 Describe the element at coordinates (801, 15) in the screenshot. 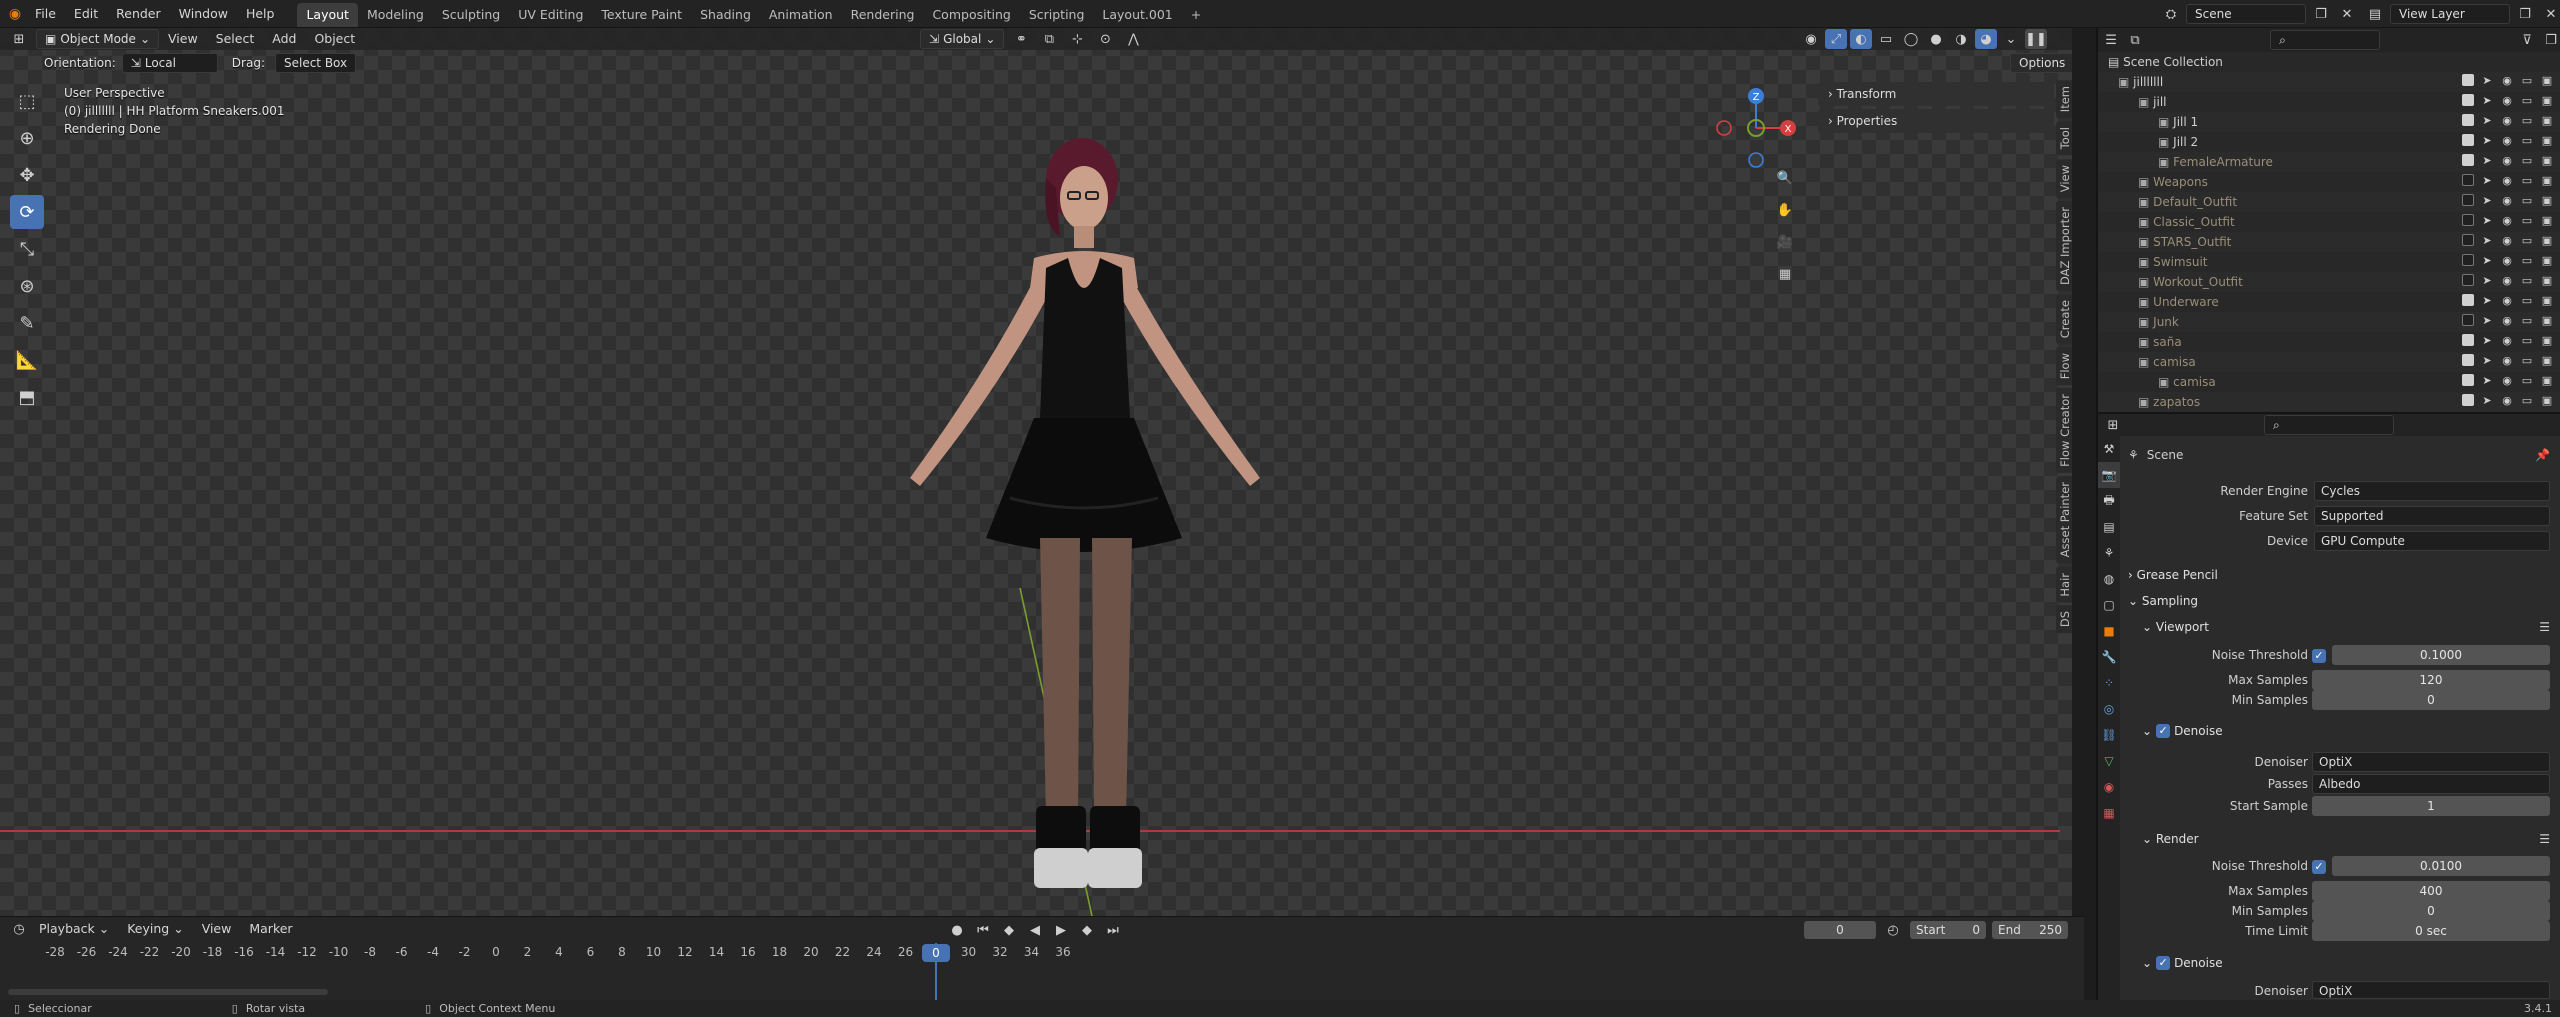

I see `tab-animation: Animation` at that location.